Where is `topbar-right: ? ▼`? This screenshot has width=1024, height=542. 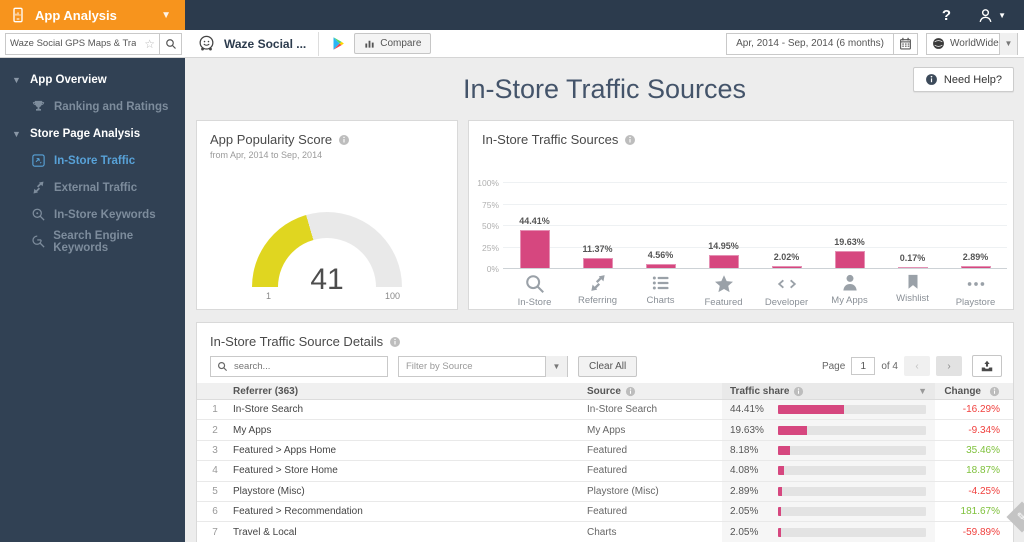
topbar-right: ? ▼ is located at coordinates (604, 15).